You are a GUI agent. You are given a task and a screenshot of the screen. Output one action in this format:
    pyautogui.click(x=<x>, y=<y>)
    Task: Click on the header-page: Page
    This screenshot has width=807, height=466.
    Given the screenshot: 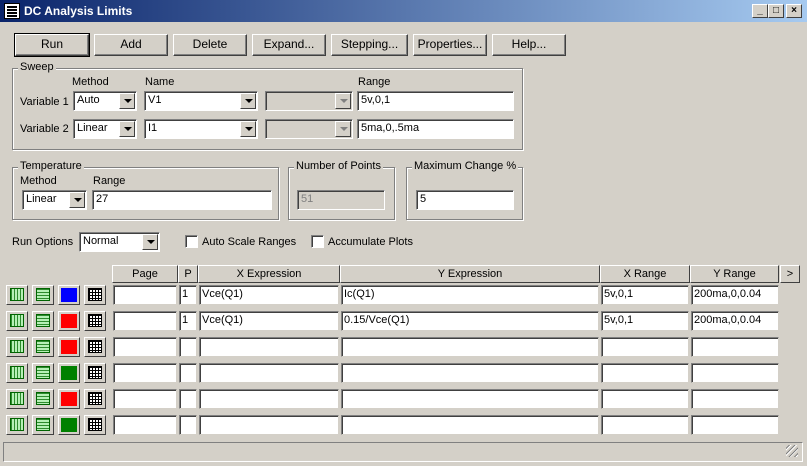 What is the action you would take?
    pyautogui.click(x=145, y=274)
    